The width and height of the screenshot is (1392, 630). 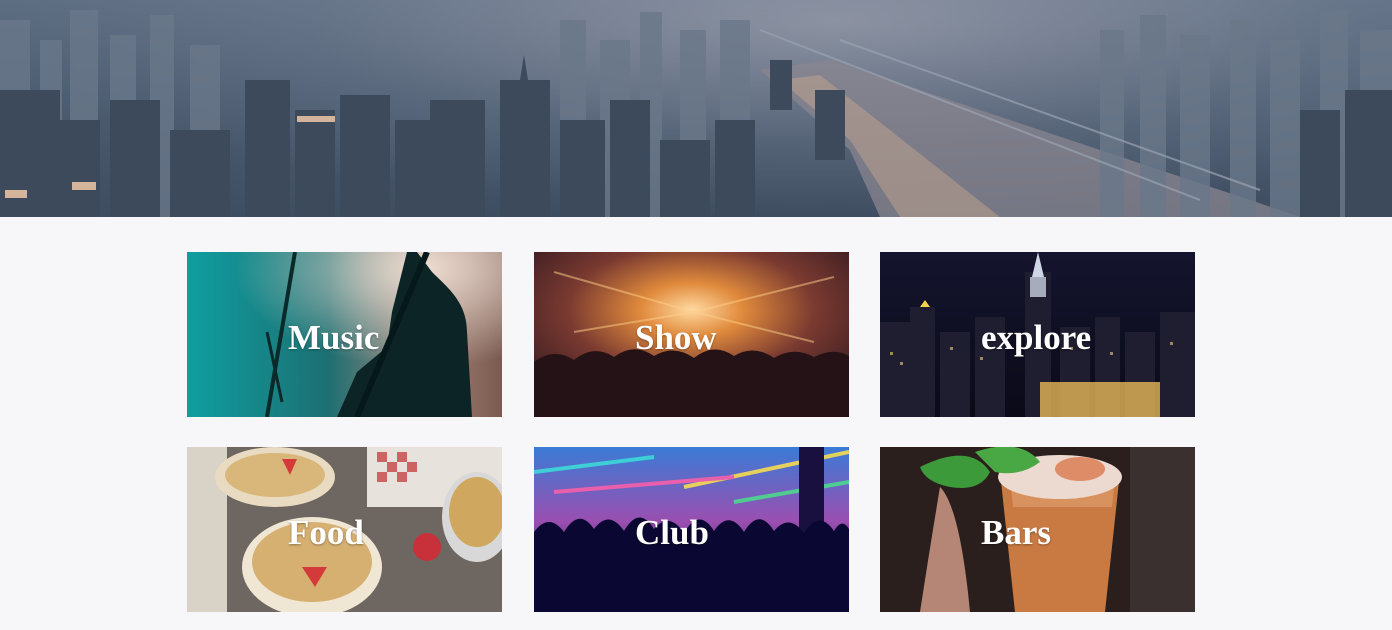 I want to click on category-card-music: Music, so click(x=344, y=334).